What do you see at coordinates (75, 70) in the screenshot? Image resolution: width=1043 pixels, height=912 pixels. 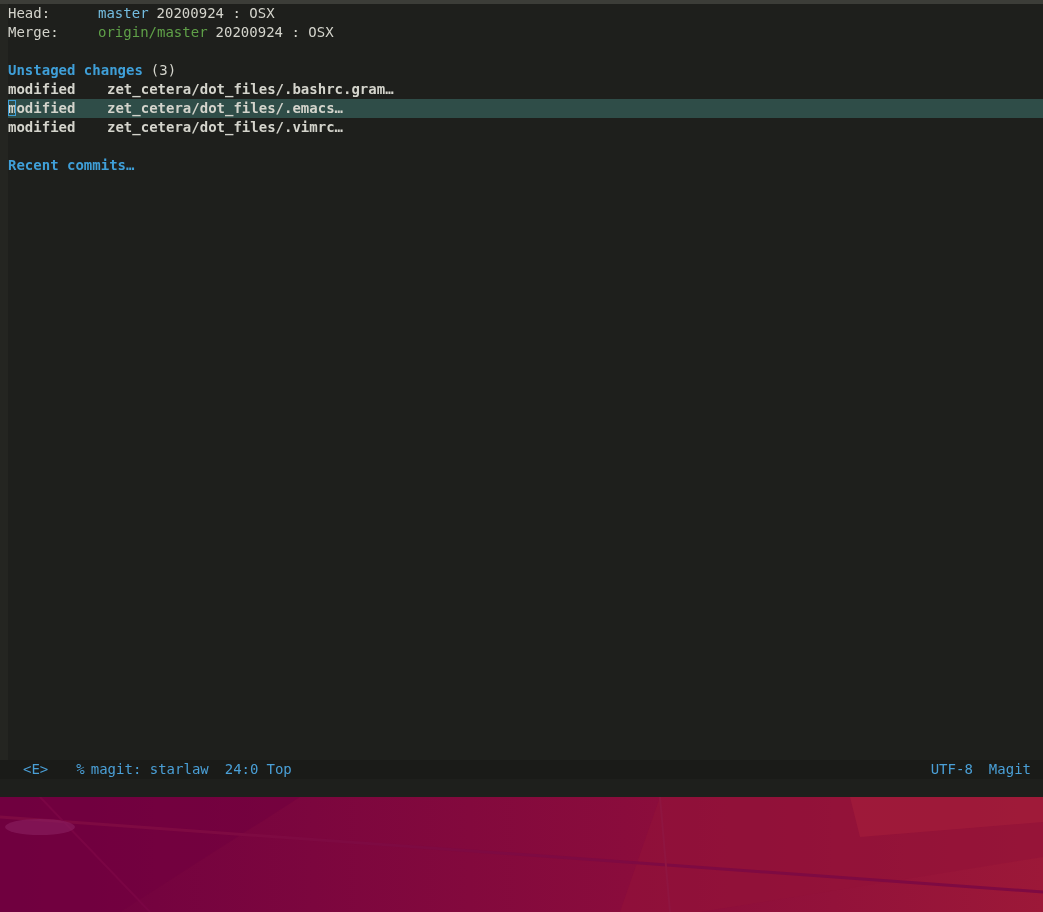 I see `section-heading: Unstaged changes` at bounding box center [75, 70].